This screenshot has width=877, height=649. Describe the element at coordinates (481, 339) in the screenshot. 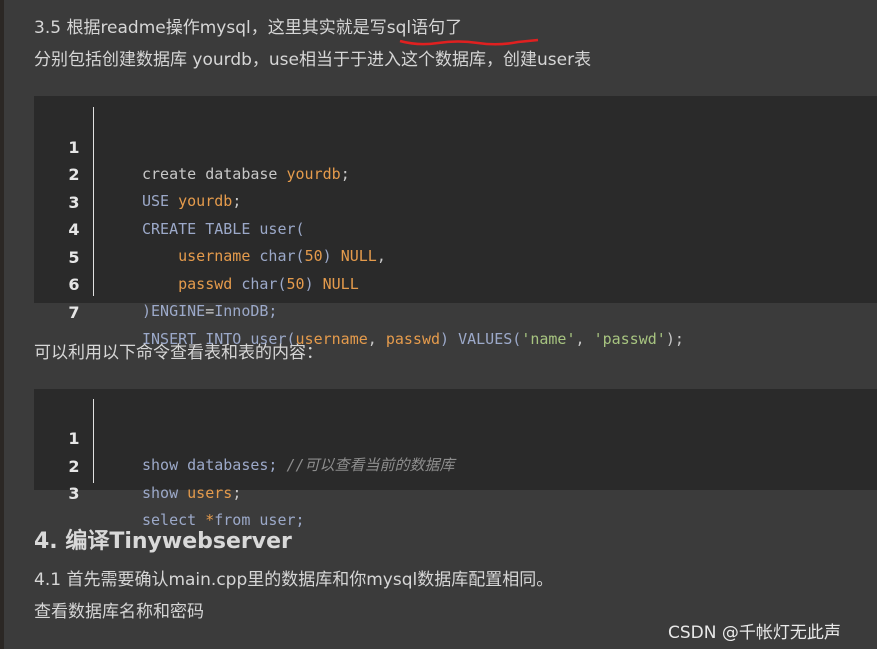

I see `code-token: ) VALUES(` at that location.